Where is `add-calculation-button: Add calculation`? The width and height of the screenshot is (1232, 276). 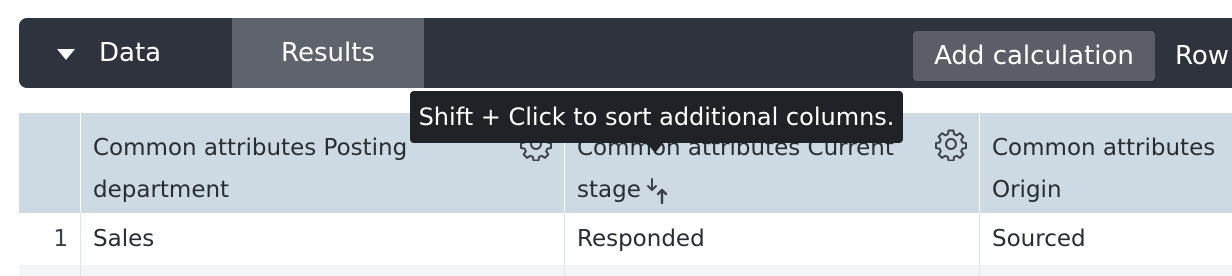 add-calculation-button: Add calculation is located at coordinates (1034, 56).